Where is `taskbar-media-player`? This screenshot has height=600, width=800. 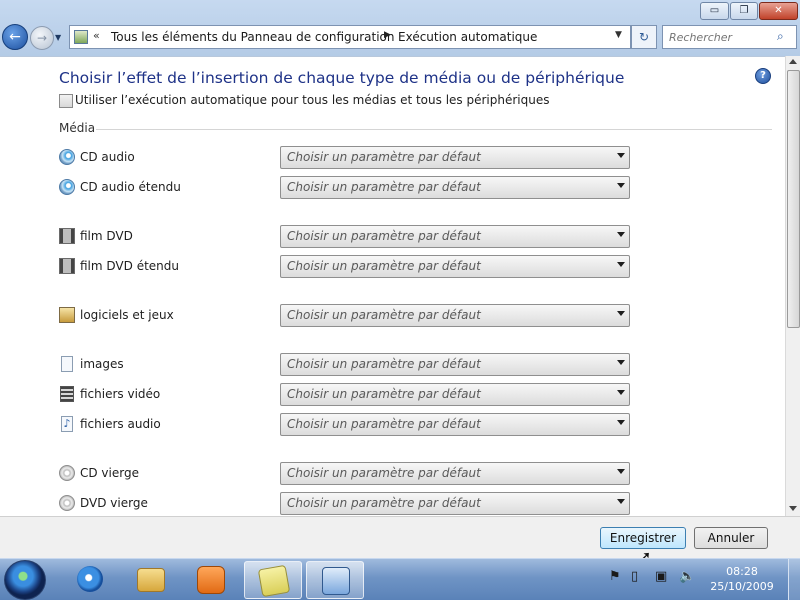
taskbar-media-player is located at coordinates (210, 579).